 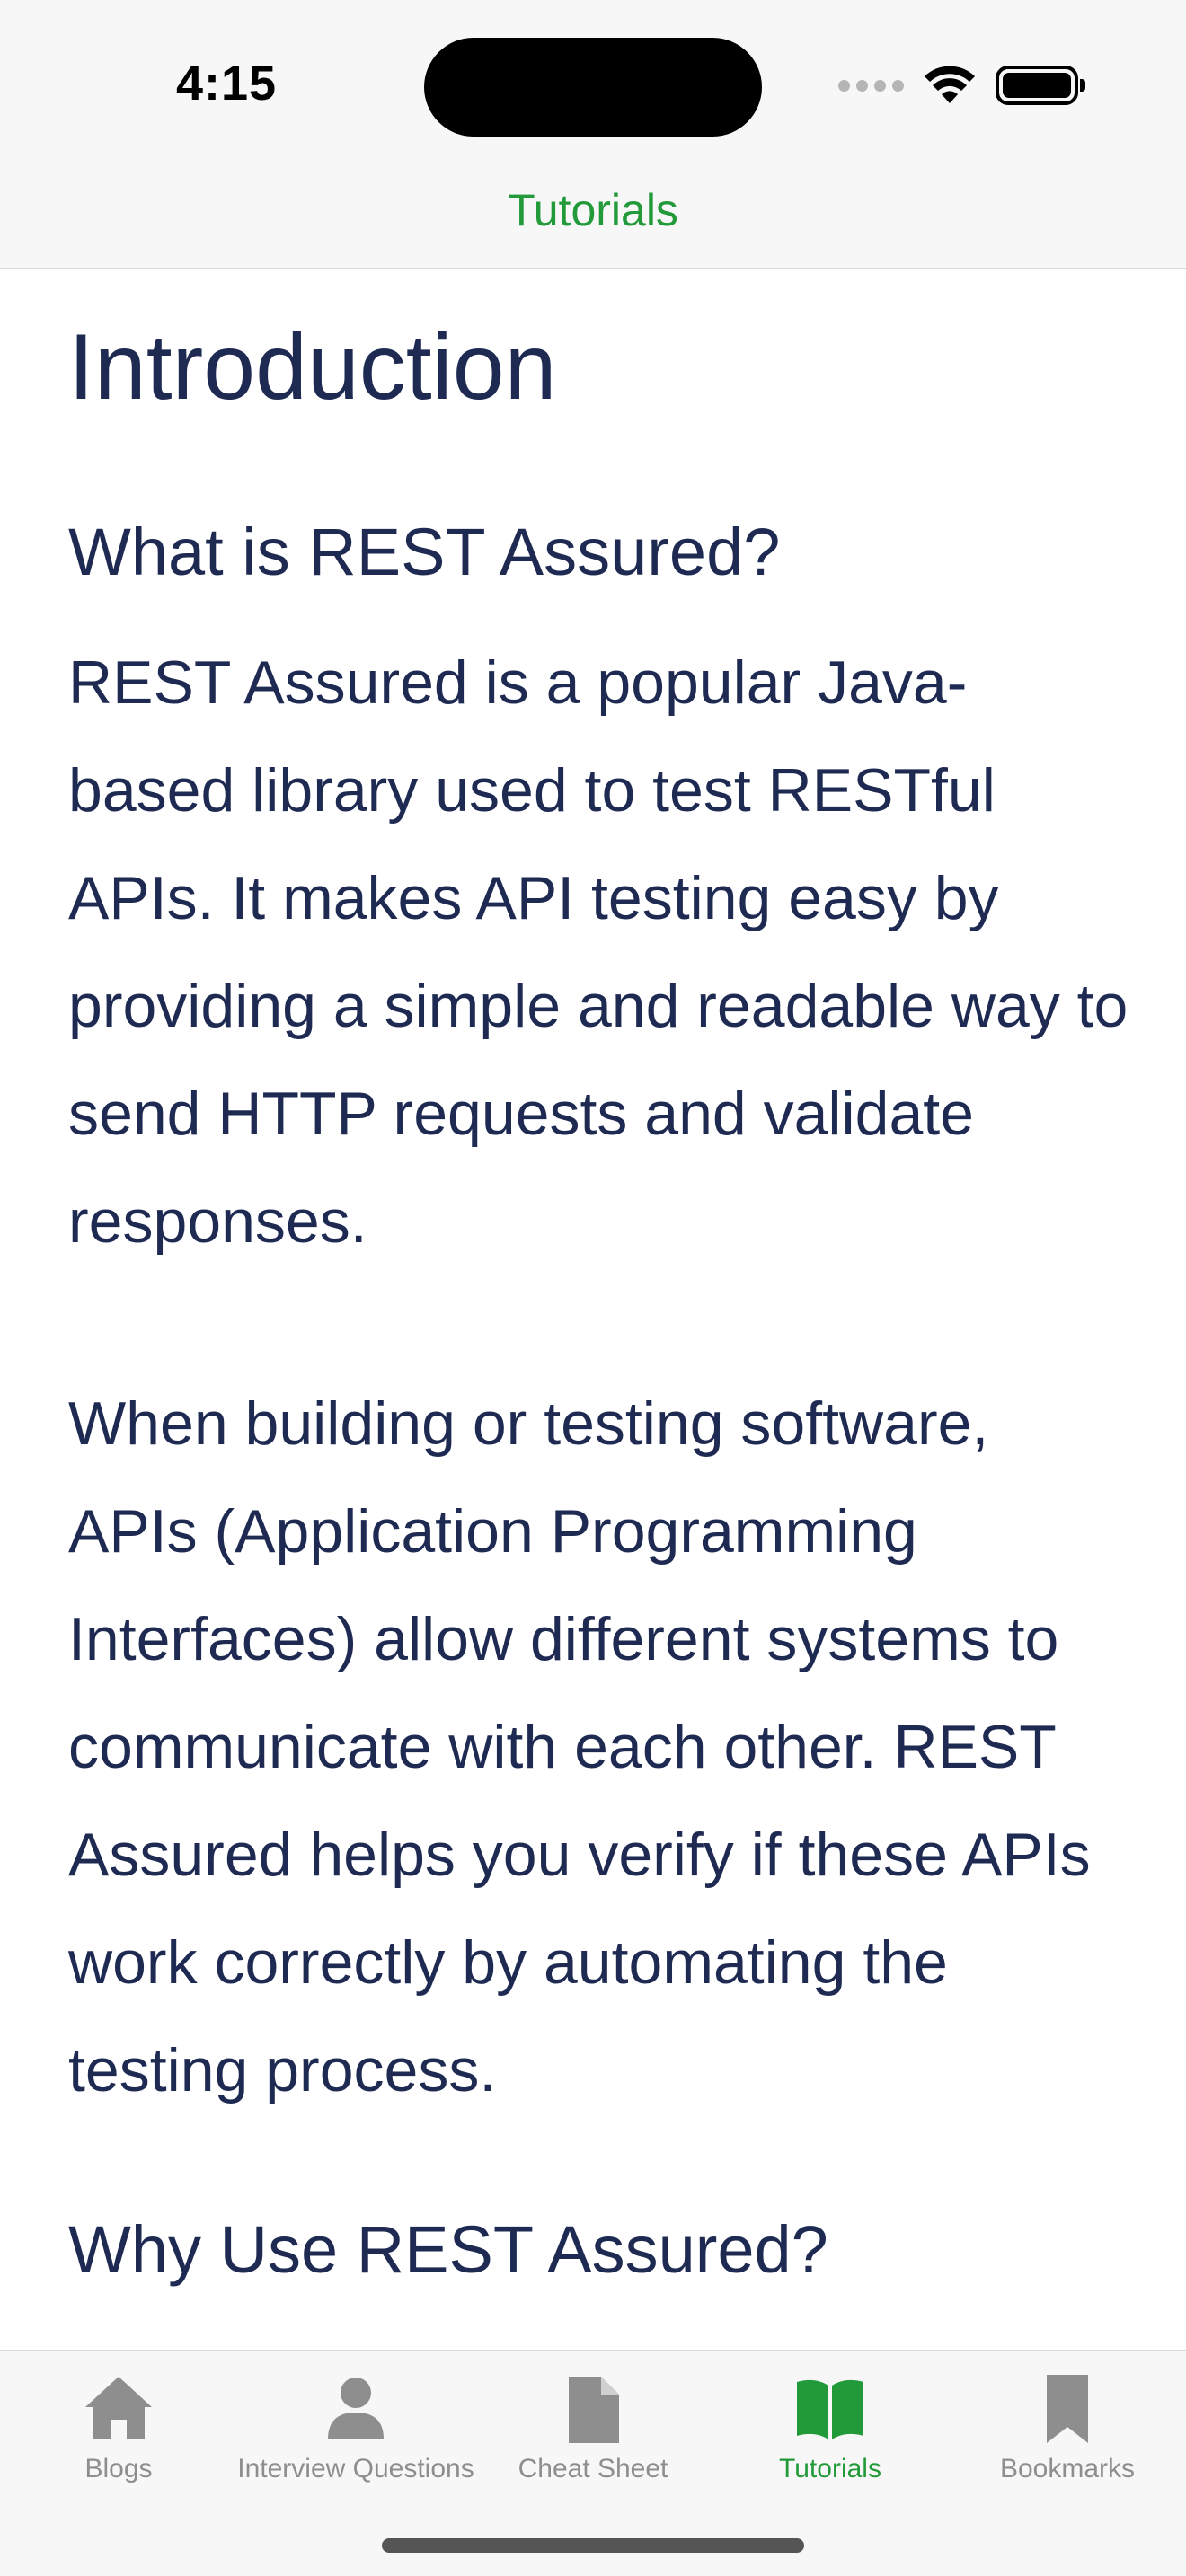 I want to click on dynamic-island, so click(x=593, y=87).